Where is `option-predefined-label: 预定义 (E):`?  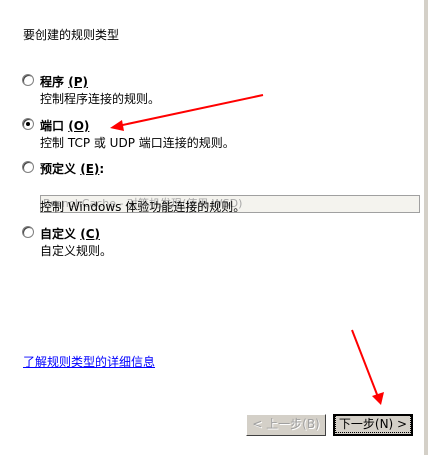
option-predefined-label: 预定义 (E): is located at coordinates (72, 169).